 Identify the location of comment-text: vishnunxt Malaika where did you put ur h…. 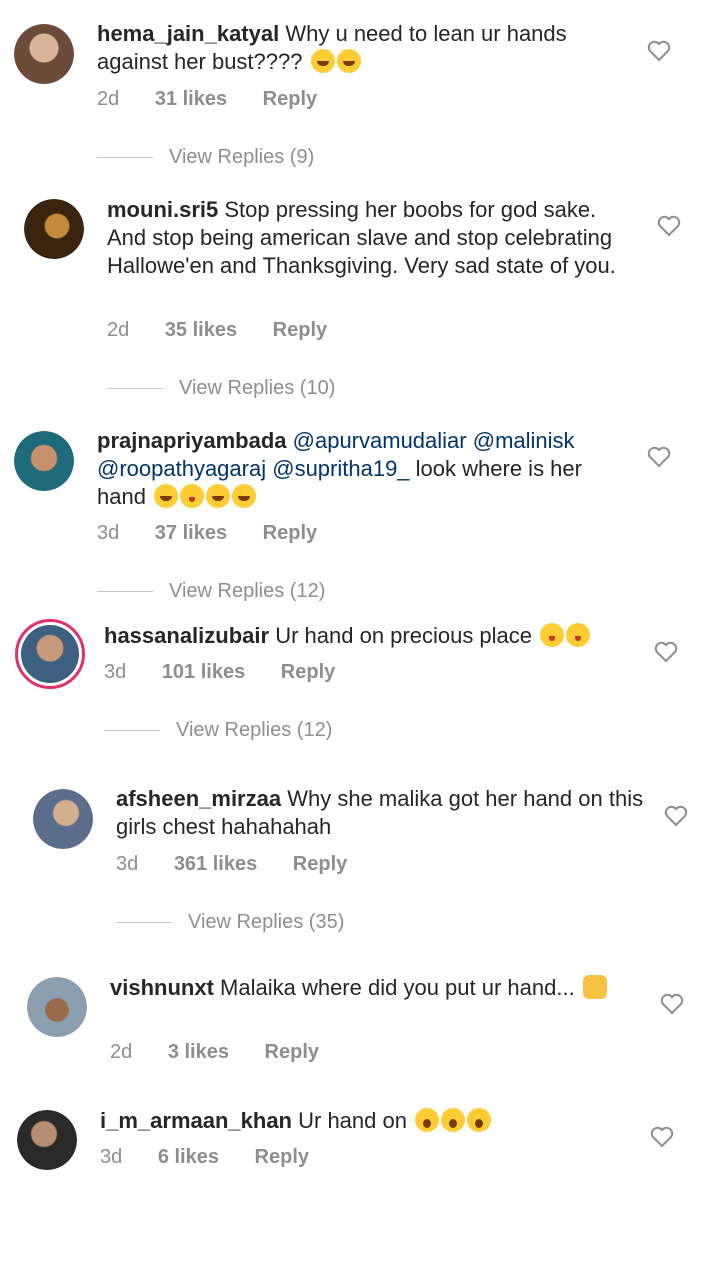
(375, 988).